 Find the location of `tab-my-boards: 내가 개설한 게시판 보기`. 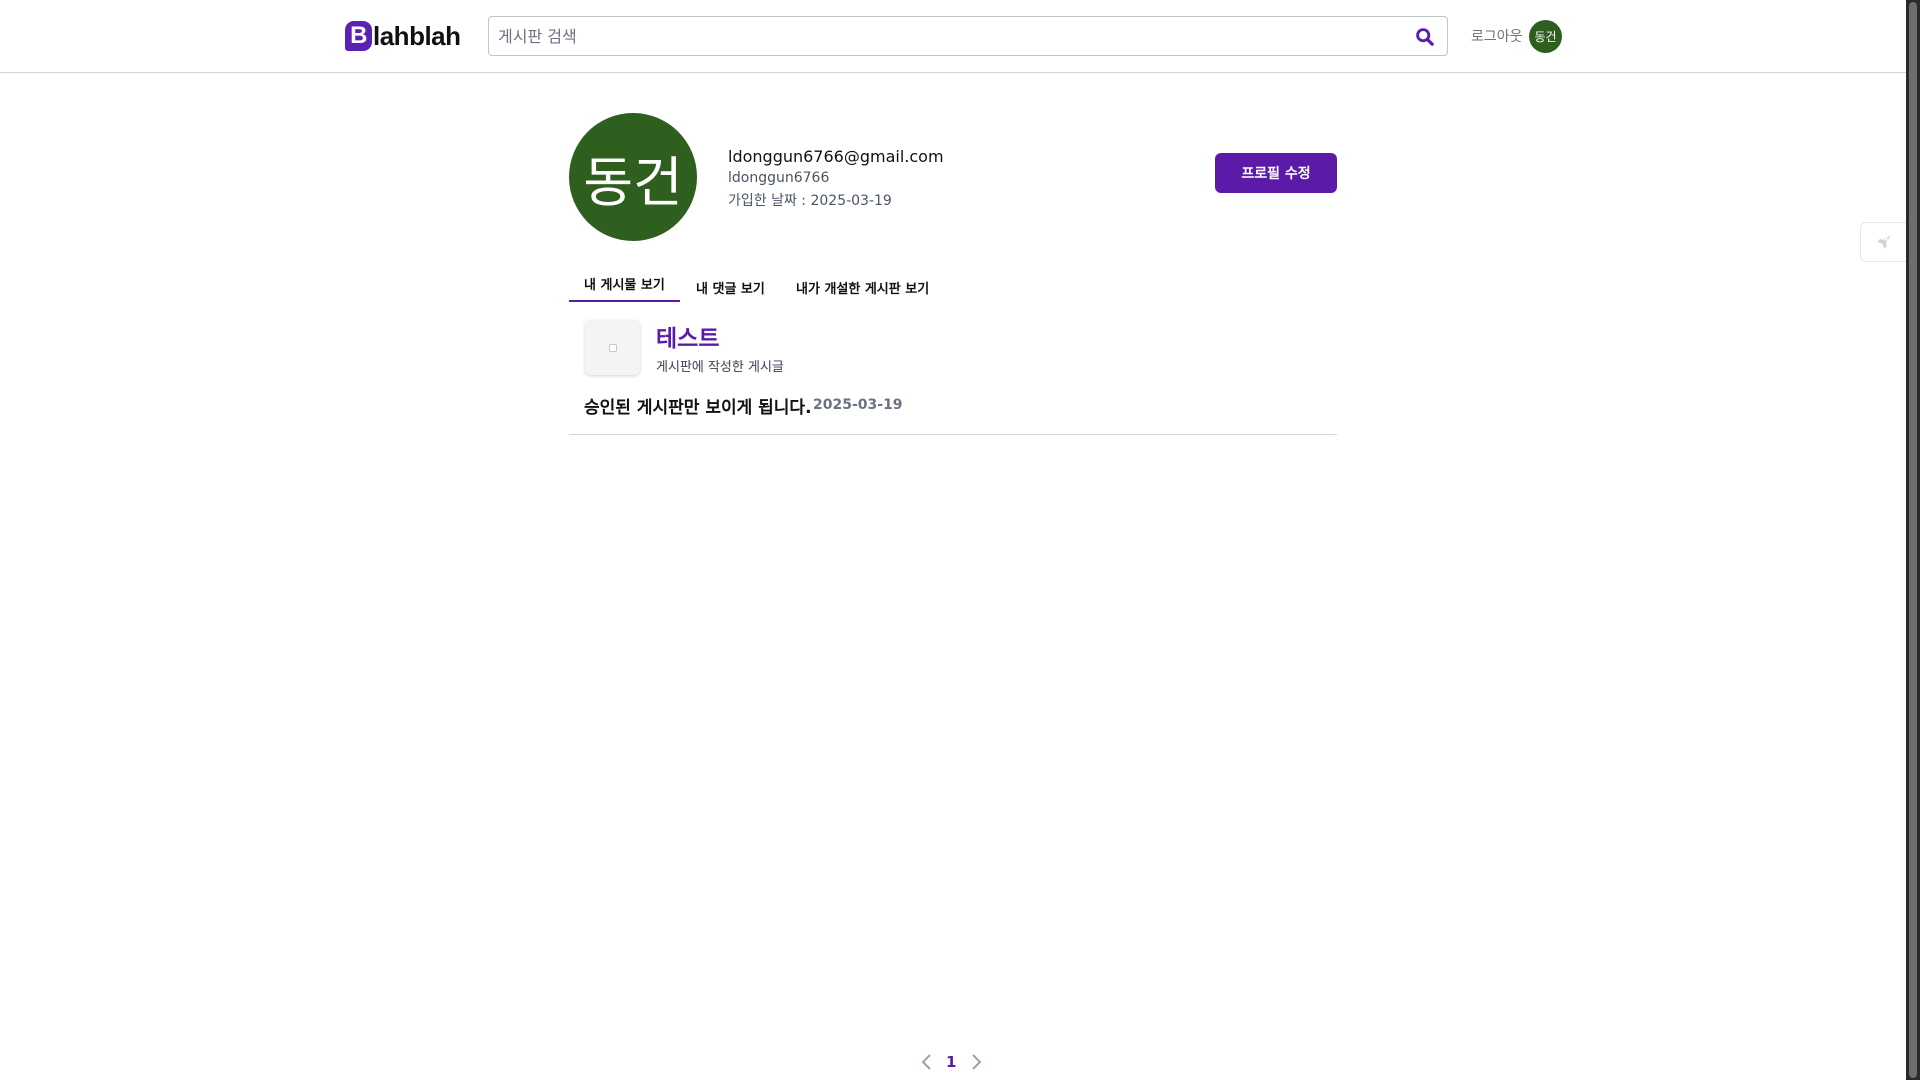

tab-my-boards: 내가 개설한 게시판 보기 is located at coordinates (862, 287).